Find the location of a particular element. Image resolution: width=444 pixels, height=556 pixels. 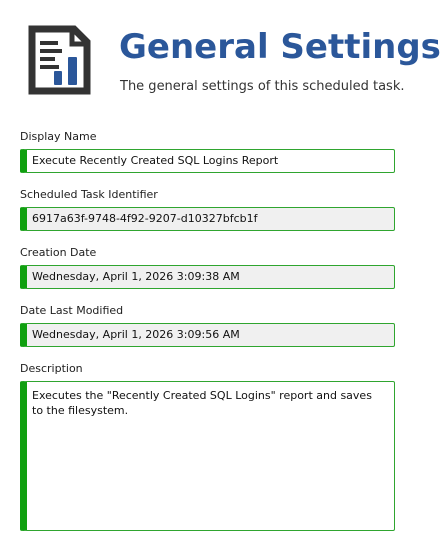

display-name-label: Display Name is located at coordinates (58, 136).